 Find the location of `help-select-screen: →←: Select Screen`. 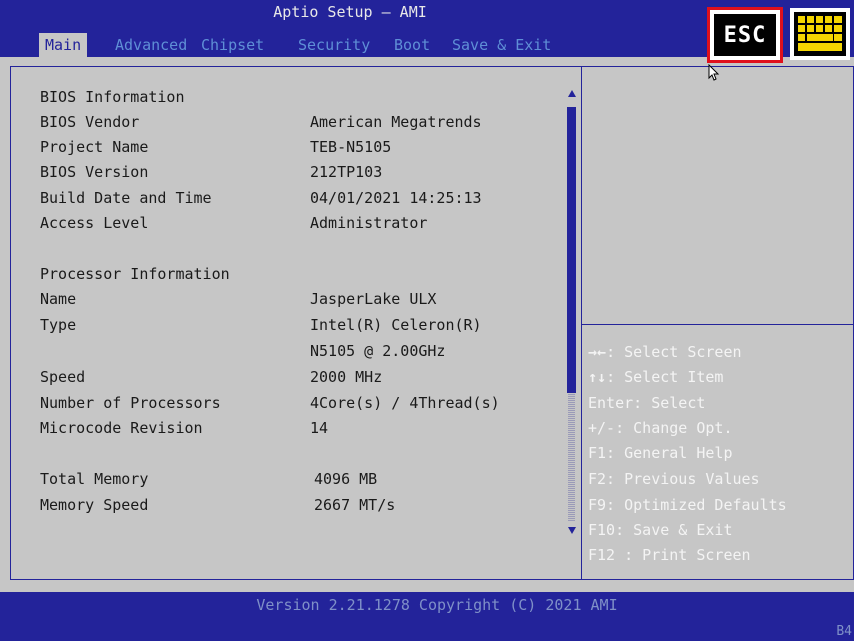

help-select-screen: →←: Select Screen is located at coordinates (665, 352).